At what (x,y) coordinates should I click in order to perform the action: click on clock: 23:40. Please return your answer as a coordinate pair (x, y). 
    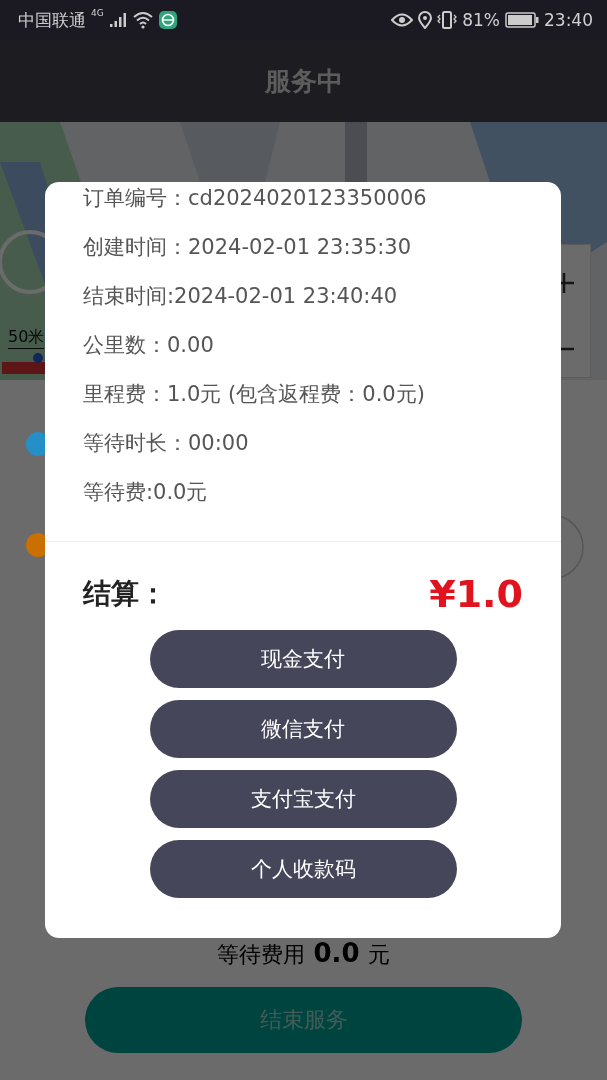
    Looking at the image, I should click on (568, 20).